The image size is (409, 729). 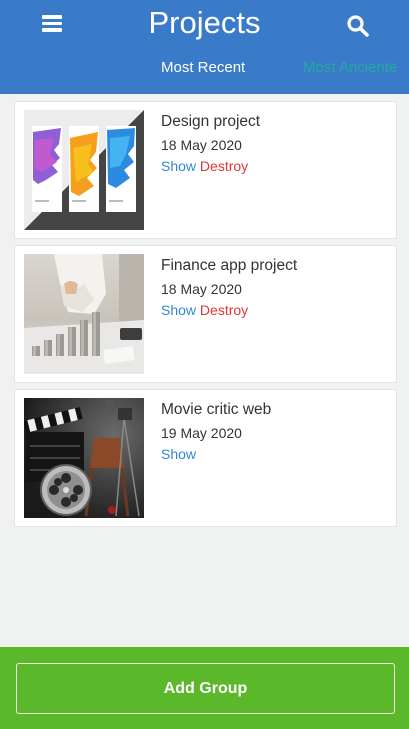 I want to click on app-header: Projects Most Recent Most Anciente, so click(x=204, y=47).